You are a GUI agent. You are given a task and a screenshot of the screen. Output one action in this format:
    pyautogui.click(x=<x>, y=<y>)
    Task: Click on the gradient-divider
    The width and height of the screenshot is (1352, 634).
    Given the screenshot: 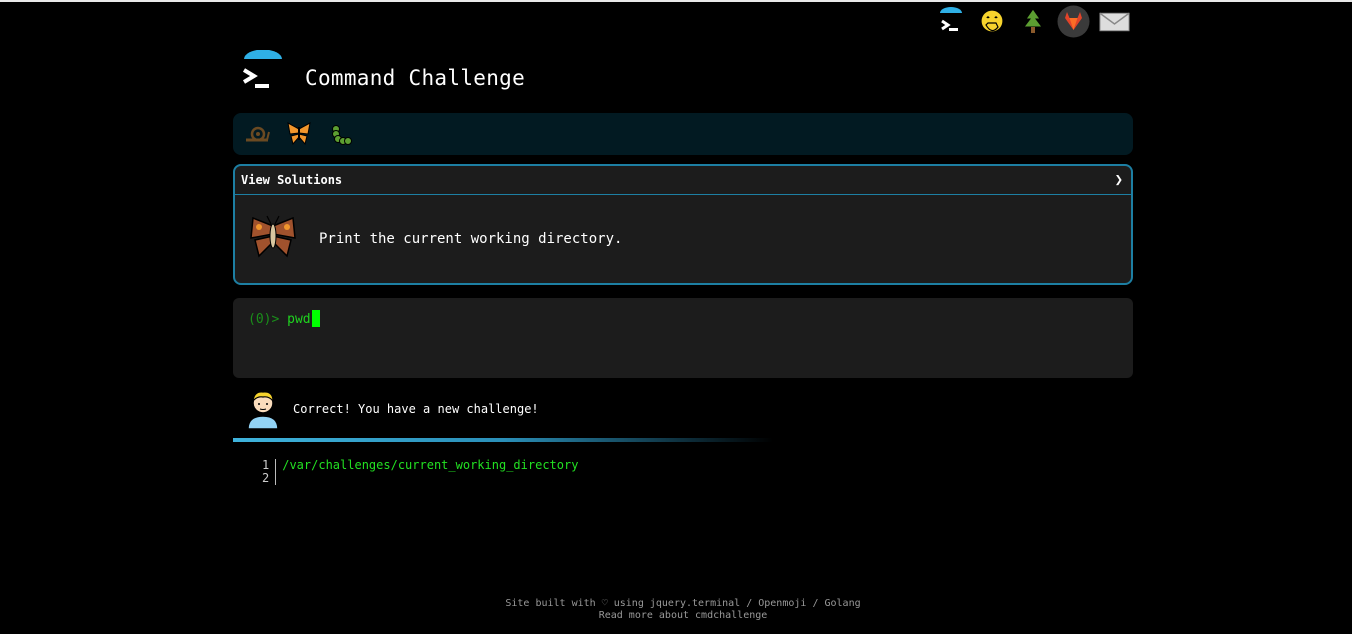 What is the action you would take?
    pyautogui.click(x=503, y=440)
    